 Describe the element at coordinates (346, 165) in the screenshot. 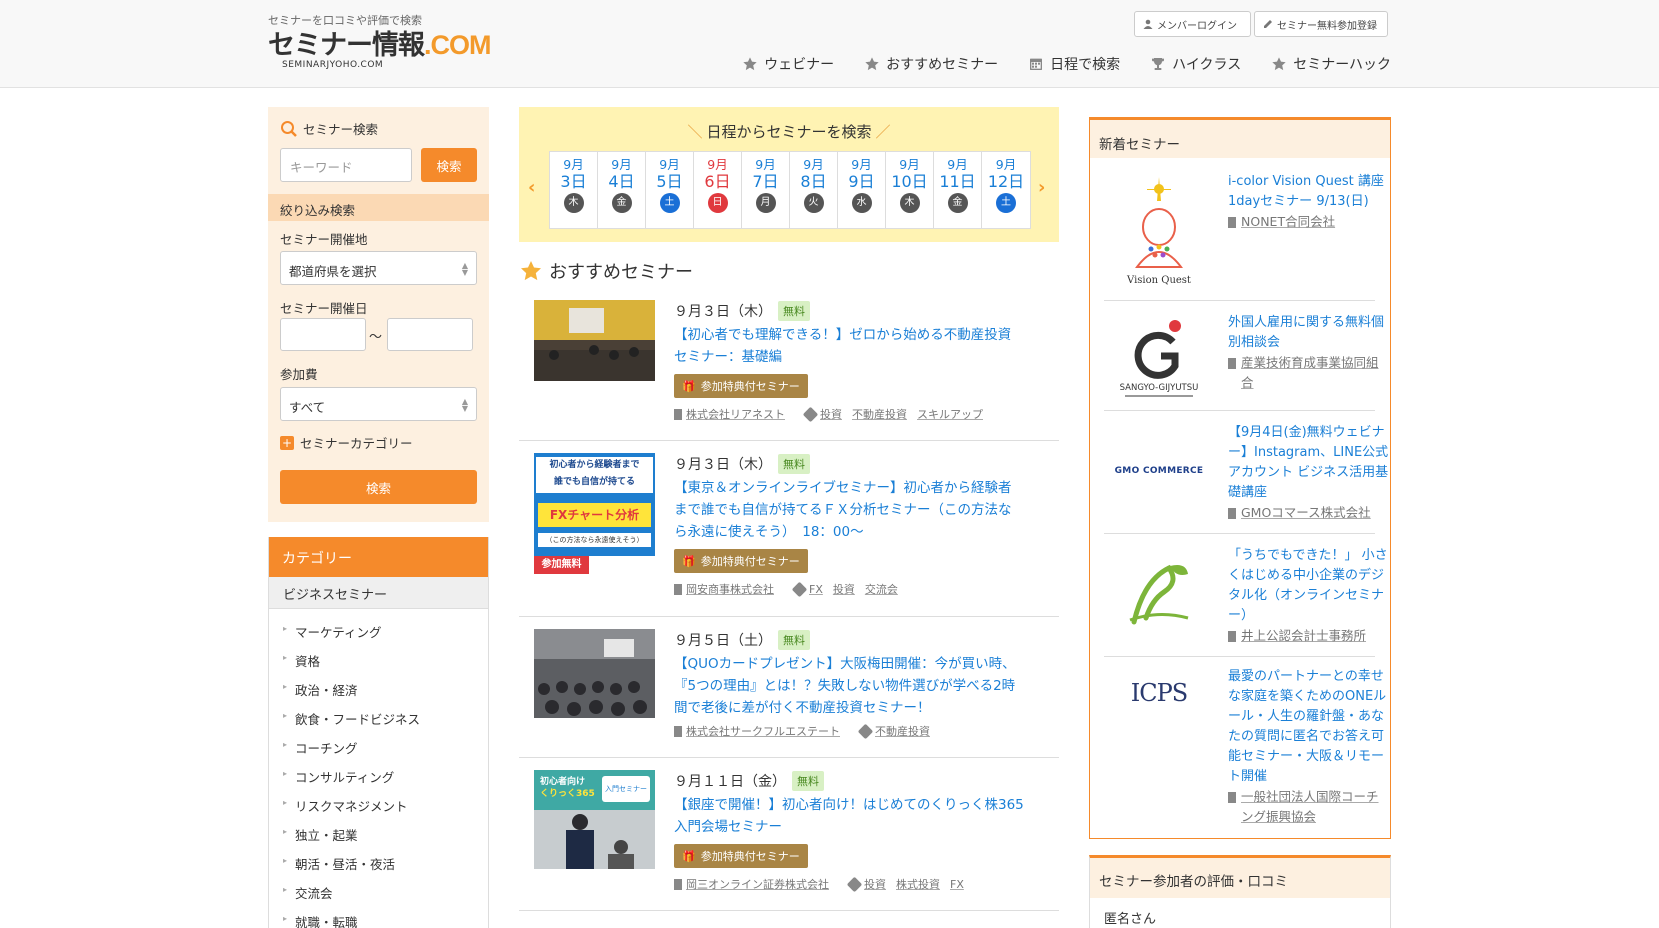

I see `keyword-input: キーワード` at that location.